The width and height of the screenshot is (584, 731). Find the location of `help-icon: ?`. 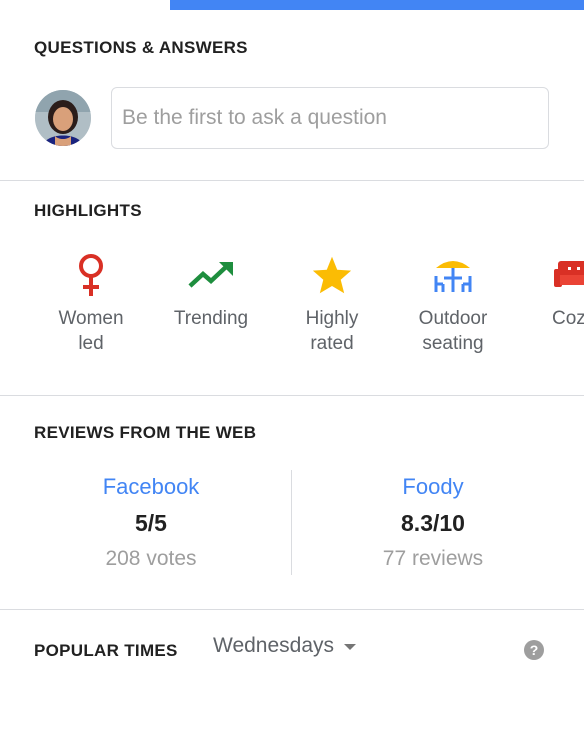

help-icon: ? is located at coordinates (534, 650).